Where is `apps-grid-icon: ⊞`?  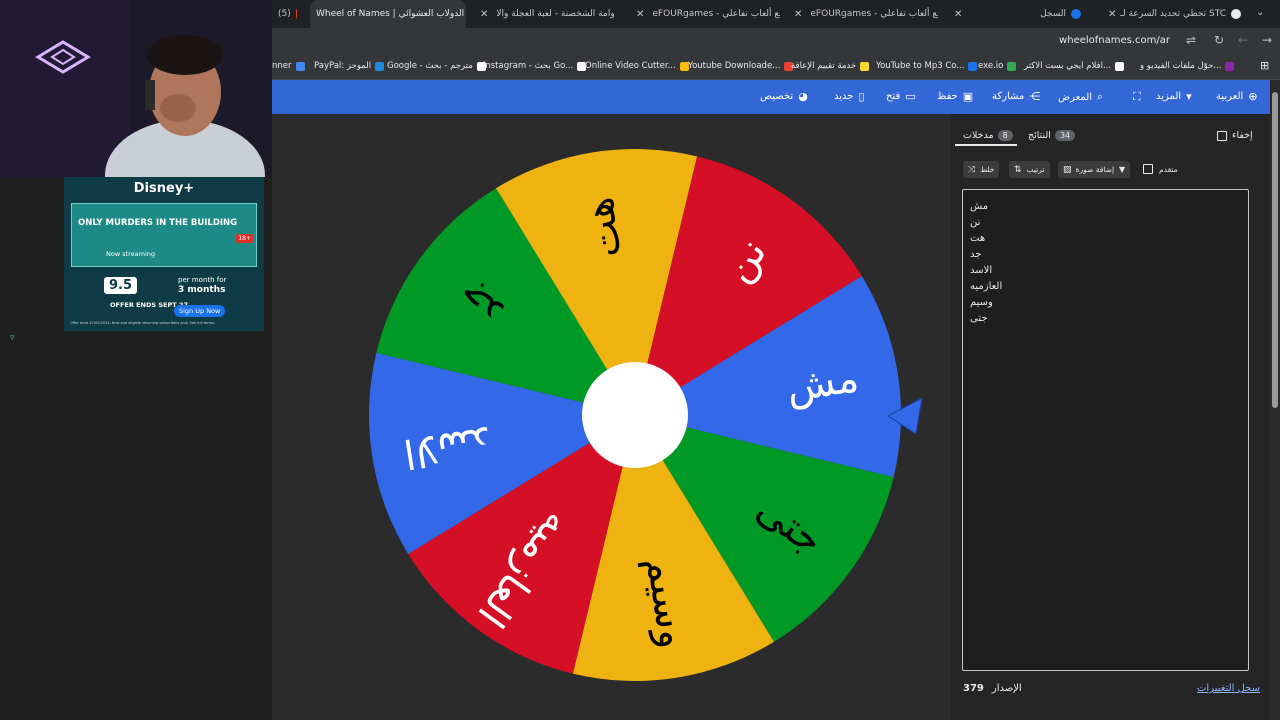 apps-grid-icon: ⊞ is located at coordinates (1264, 65).